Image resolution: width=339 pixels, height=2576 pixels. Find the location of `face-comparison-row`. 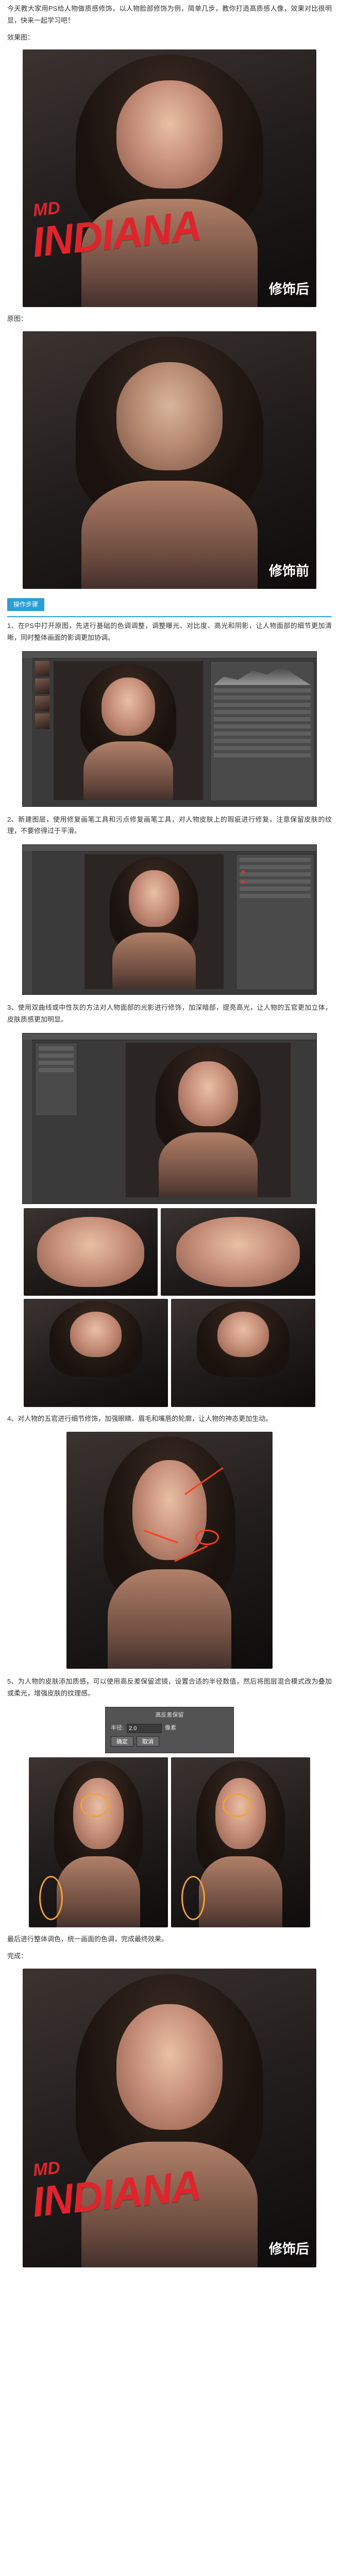

face-comparison-row is located at coordinates (169, 1352).